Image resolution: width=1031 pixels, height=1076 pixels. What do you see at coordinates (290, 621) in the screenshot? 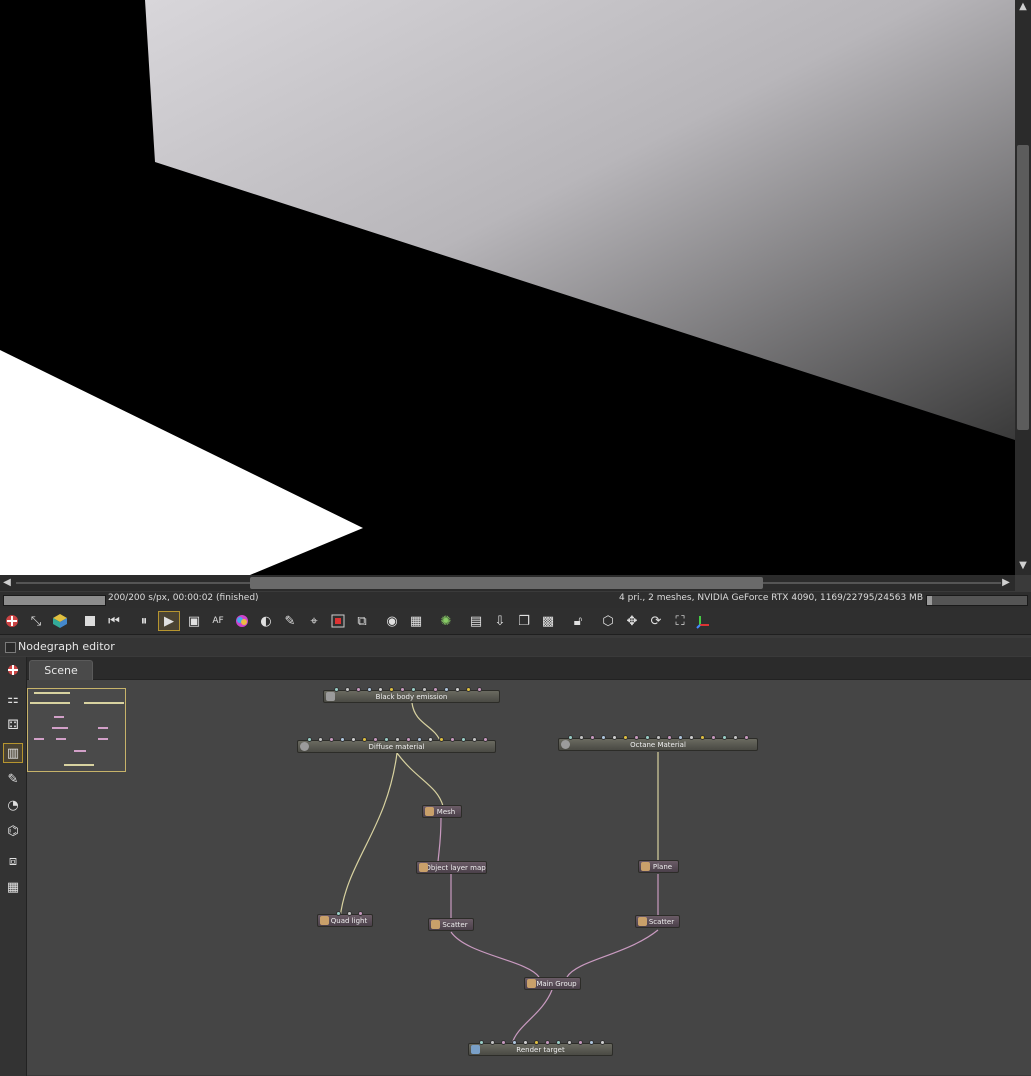
I see `light-icon: ✎` at bounding box center [290, 621].